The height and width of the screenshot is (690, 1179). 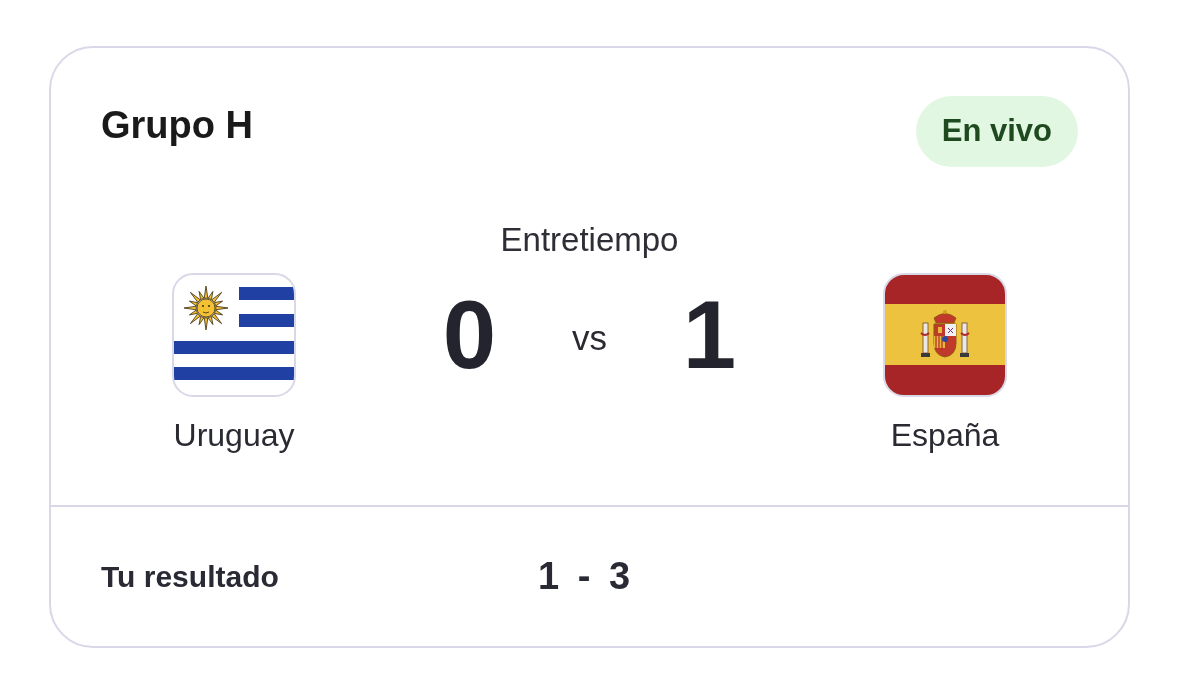 What do you see at coordinates (584, 576) in the screenshot?
I see `prediction-score: 1 - 3` at bounding box center [584, 576].